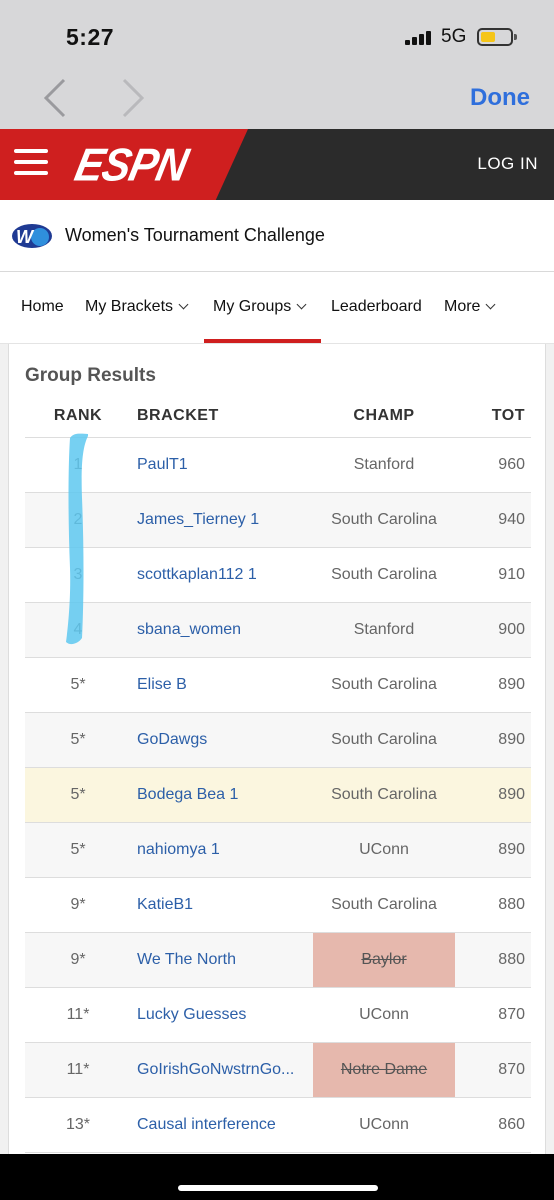 Image resolution: width=554 pixels, height=1200 pixels. What do you see at coordinates (277, 64) in the screenshot?
I see `browser-chrome: 5:27 5G Done` at bounding box center [277, 64].